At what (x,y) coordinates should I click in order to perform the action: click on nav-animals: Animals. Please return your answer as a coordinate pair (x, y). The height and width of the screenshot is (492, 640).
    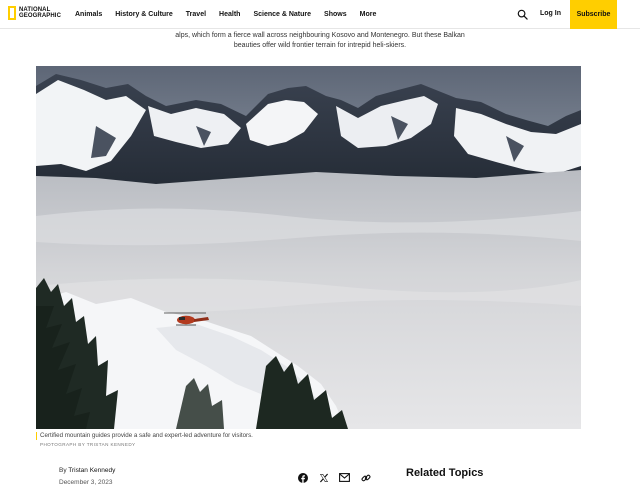
    Looking at the image, I should click on (88, 14).